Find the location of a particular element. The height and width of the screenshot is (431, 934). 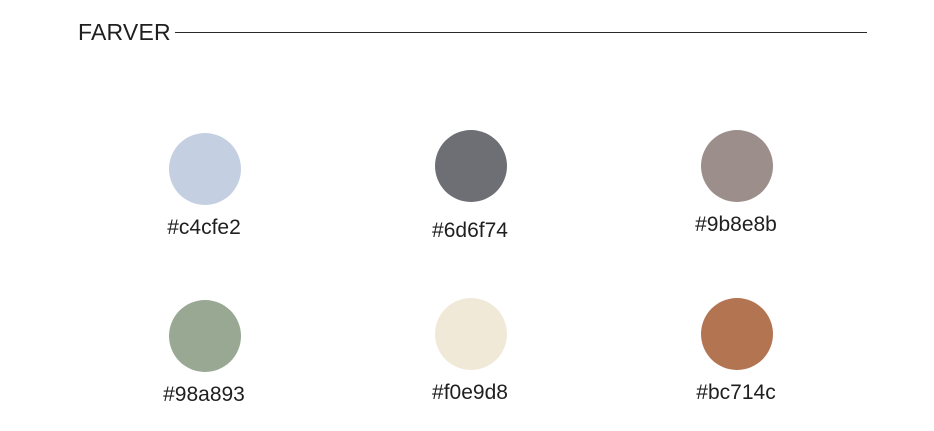

color-hex-label: #98a893 is located at coordinates (204, 394).